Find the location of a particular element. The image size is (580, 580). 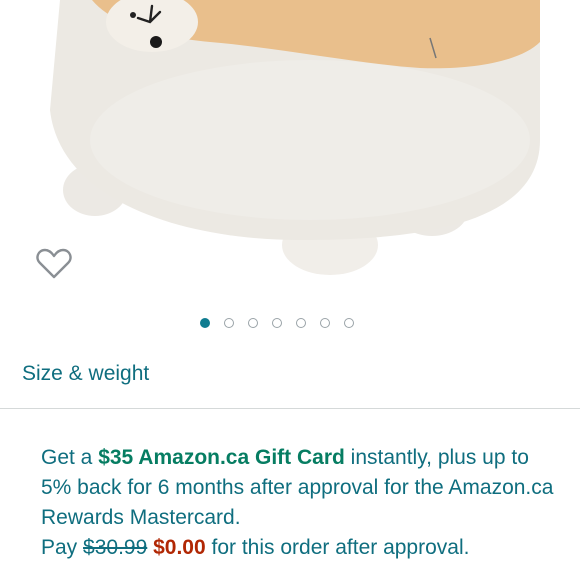

wishlist-heart-button is located at coordinates (54, 264).